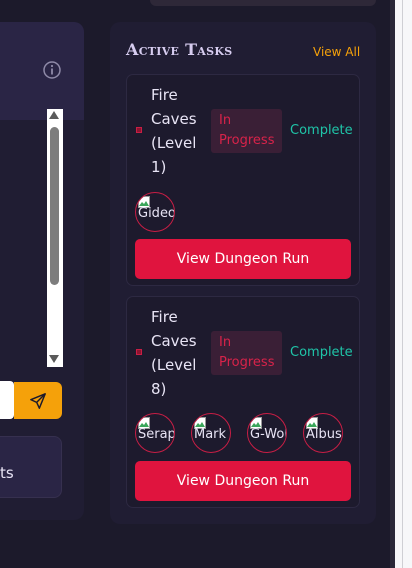  What do you see at coordinates (174, 131) in the screenshot?
I see `dungeon-name: Fire Caves (Level 1)` at bounding box center [174, 131].